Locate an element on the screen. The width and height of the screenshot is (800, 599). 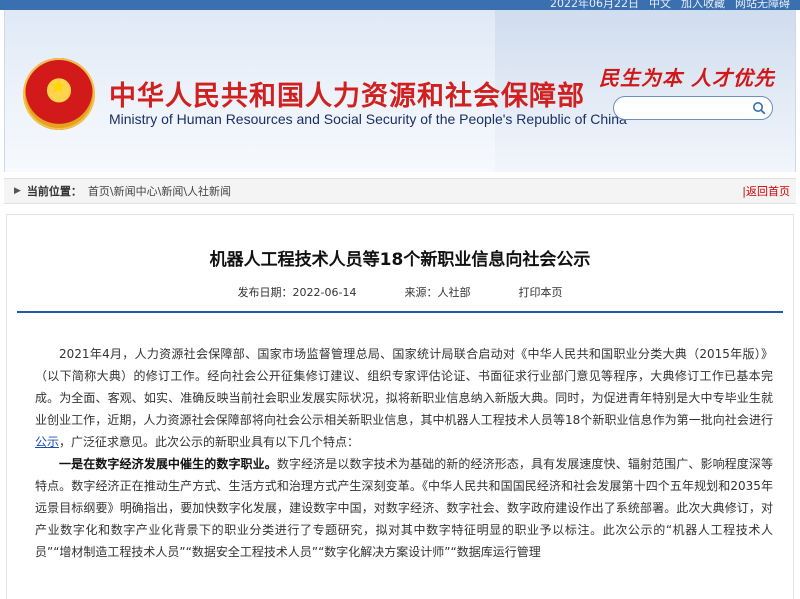
search-box is located at coordinates (693, 108).